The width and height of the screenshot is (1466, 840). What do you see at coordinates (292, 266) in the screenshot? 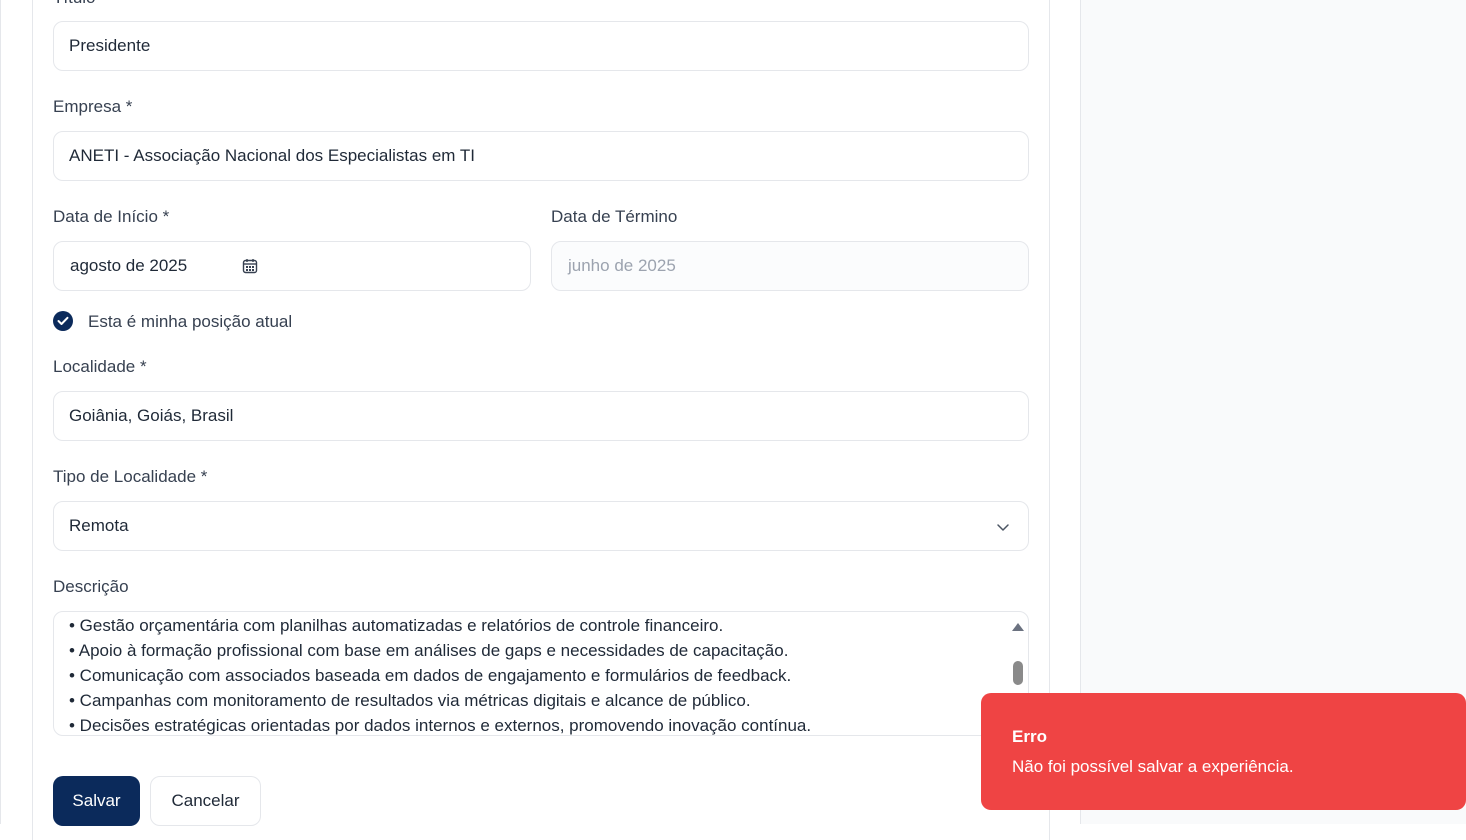
I see `start-date-input: agosto de 2025` at bounding box center [292, 266].